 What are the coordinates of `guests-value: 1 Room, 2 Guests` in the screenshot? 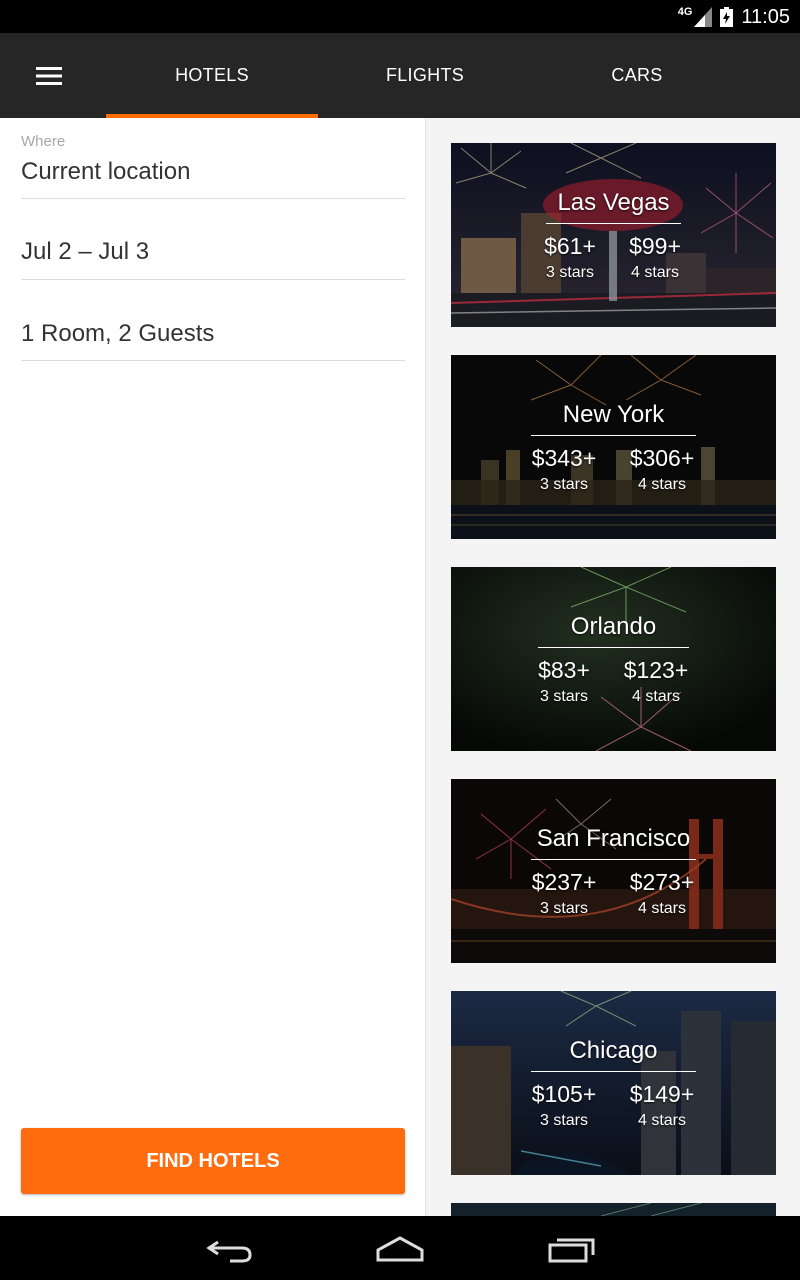 It's located at (118, 333).